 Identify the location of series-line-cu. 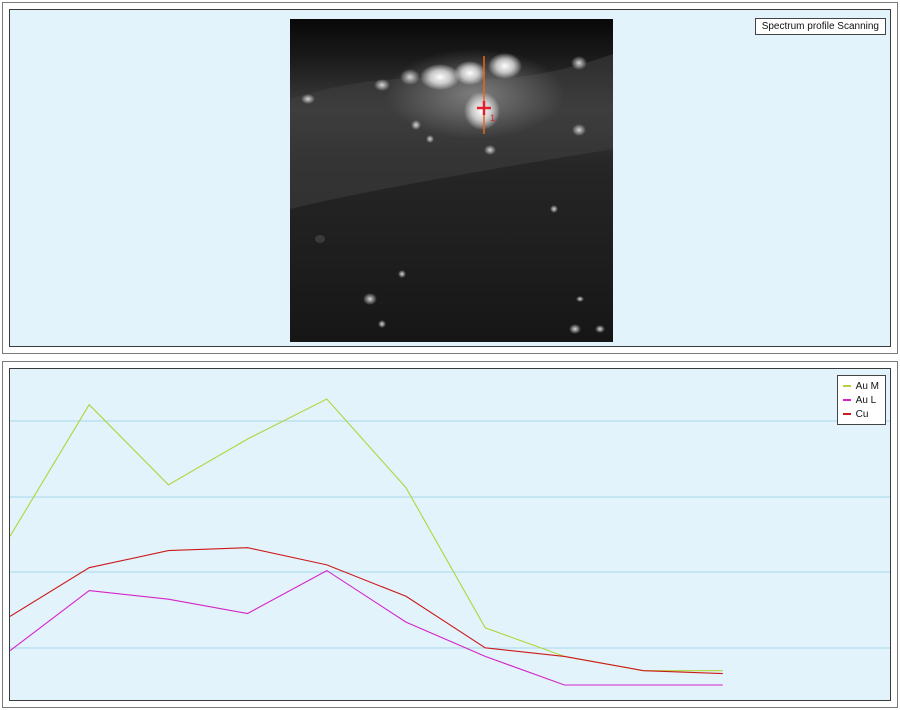
(366, 611).